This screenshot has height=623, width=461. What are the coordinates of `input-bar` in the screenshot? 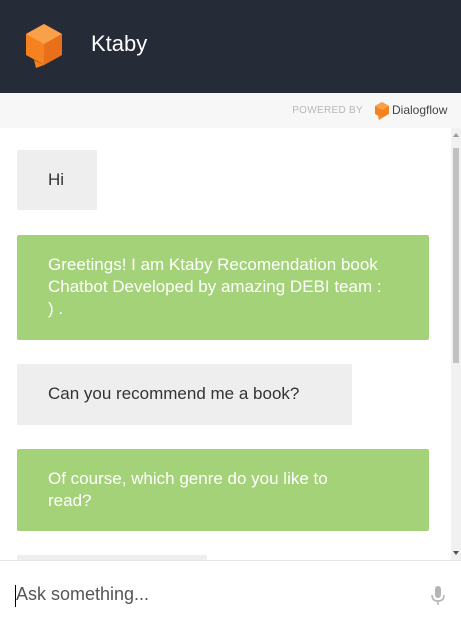 It's located at (230, 591).